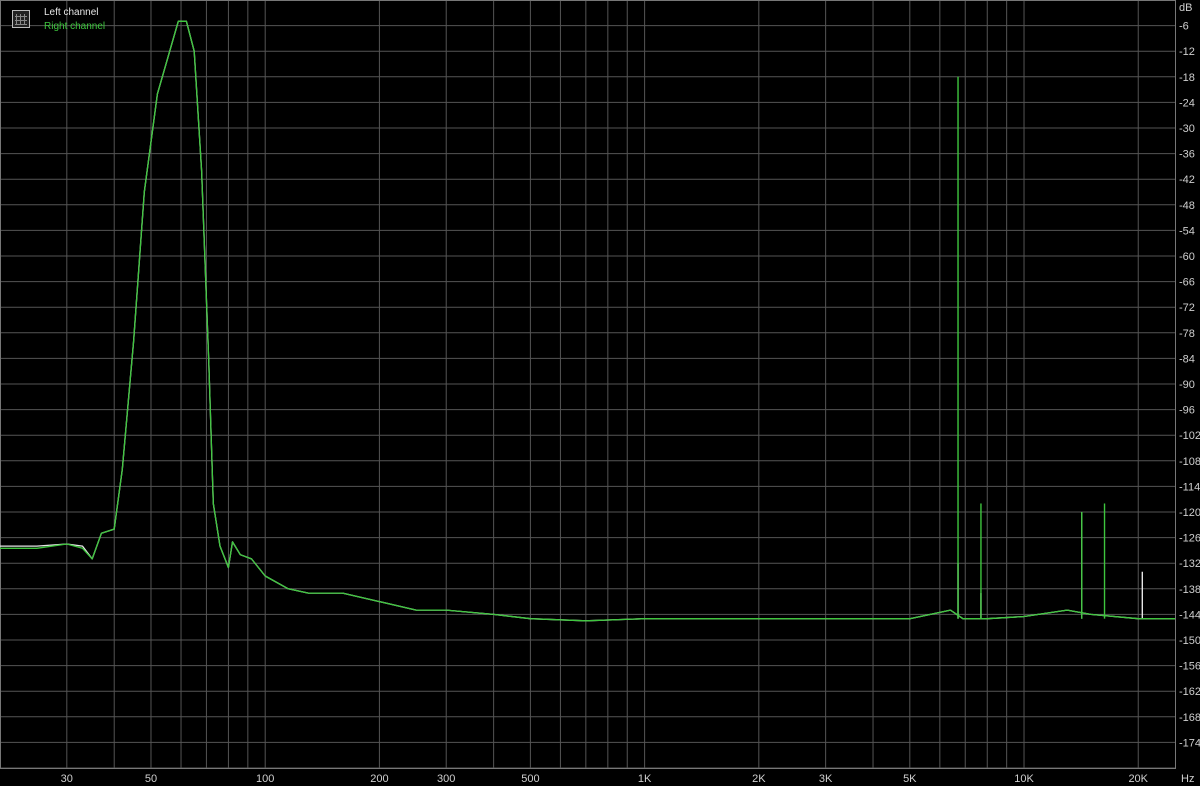  What do you see at coordinates (21, 19) in the screenshot?
I see `grid-icon` at bounding box center [21, 19].